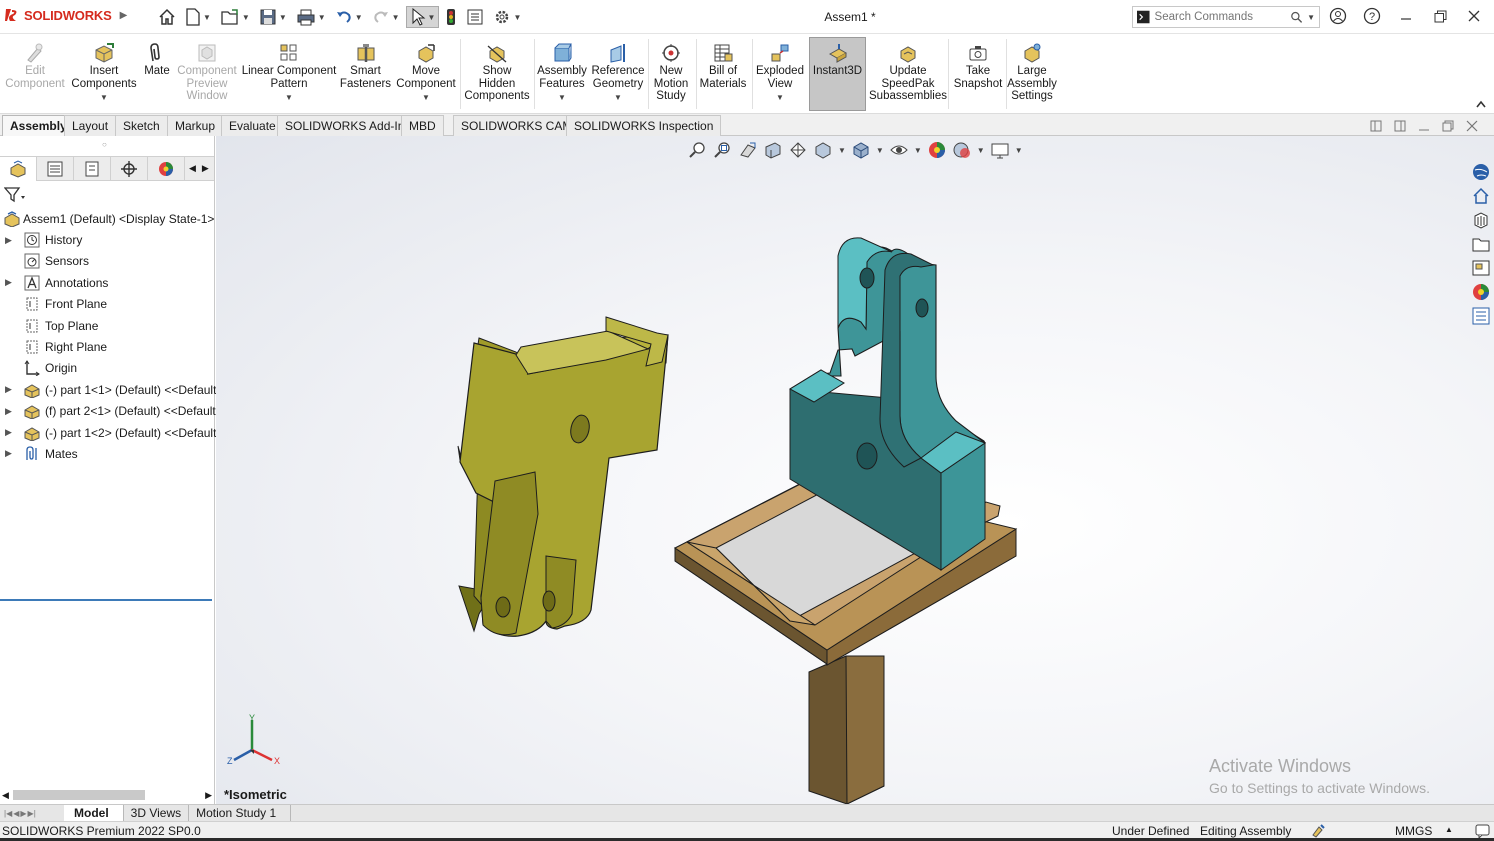 Image resolution: width=1494 pixels, height=841 pixels. I want to click on file-properties-button, so click(475, 17).